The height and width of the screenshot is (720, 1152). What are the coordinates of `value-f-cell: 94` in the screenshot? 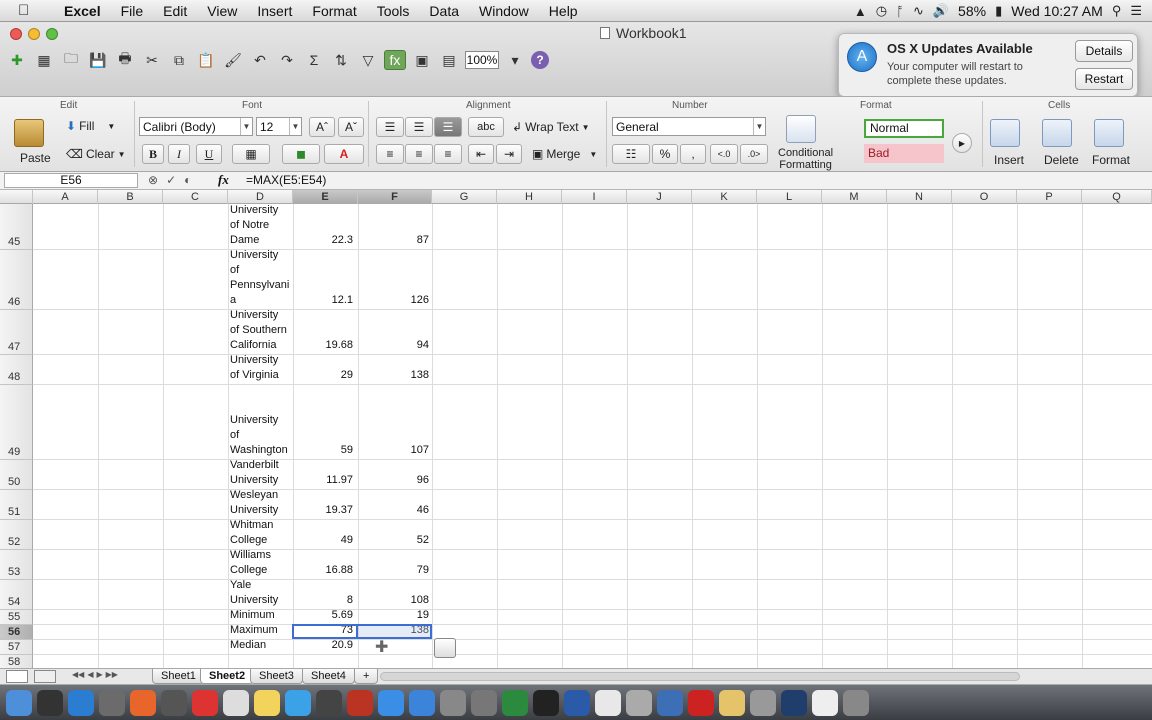 It's located at (394, 345).